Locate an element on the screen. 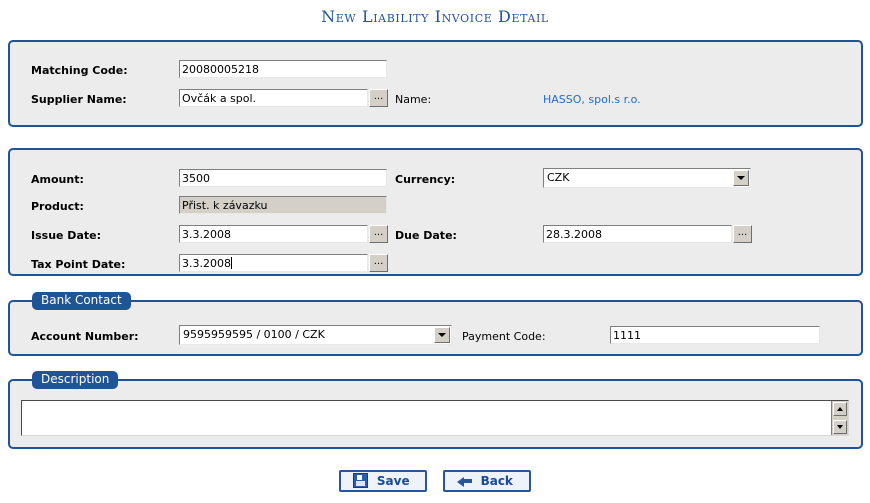 This screenshot has height=503, width=870. product-label: Product: is located at coordinates (57, 206).